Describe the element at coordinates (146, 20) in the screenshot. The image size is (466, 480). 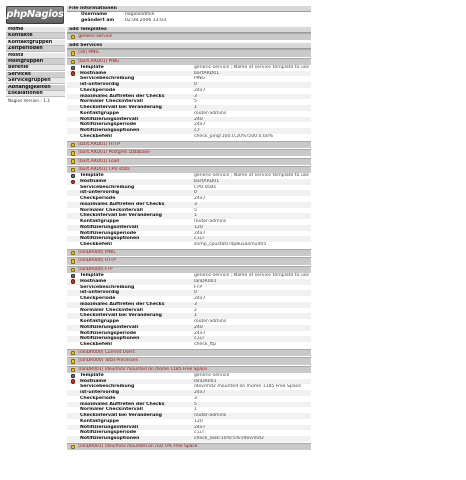
I see `file-info-value: 02.08.2006 13:03` at that location.